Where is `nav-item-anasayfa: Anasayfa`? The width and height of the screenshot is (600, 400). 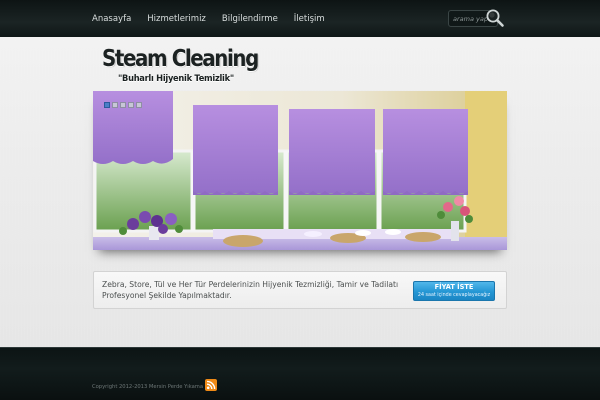
nav-item-anasayfa: Anasayfa is located at coordinates (111, 19).